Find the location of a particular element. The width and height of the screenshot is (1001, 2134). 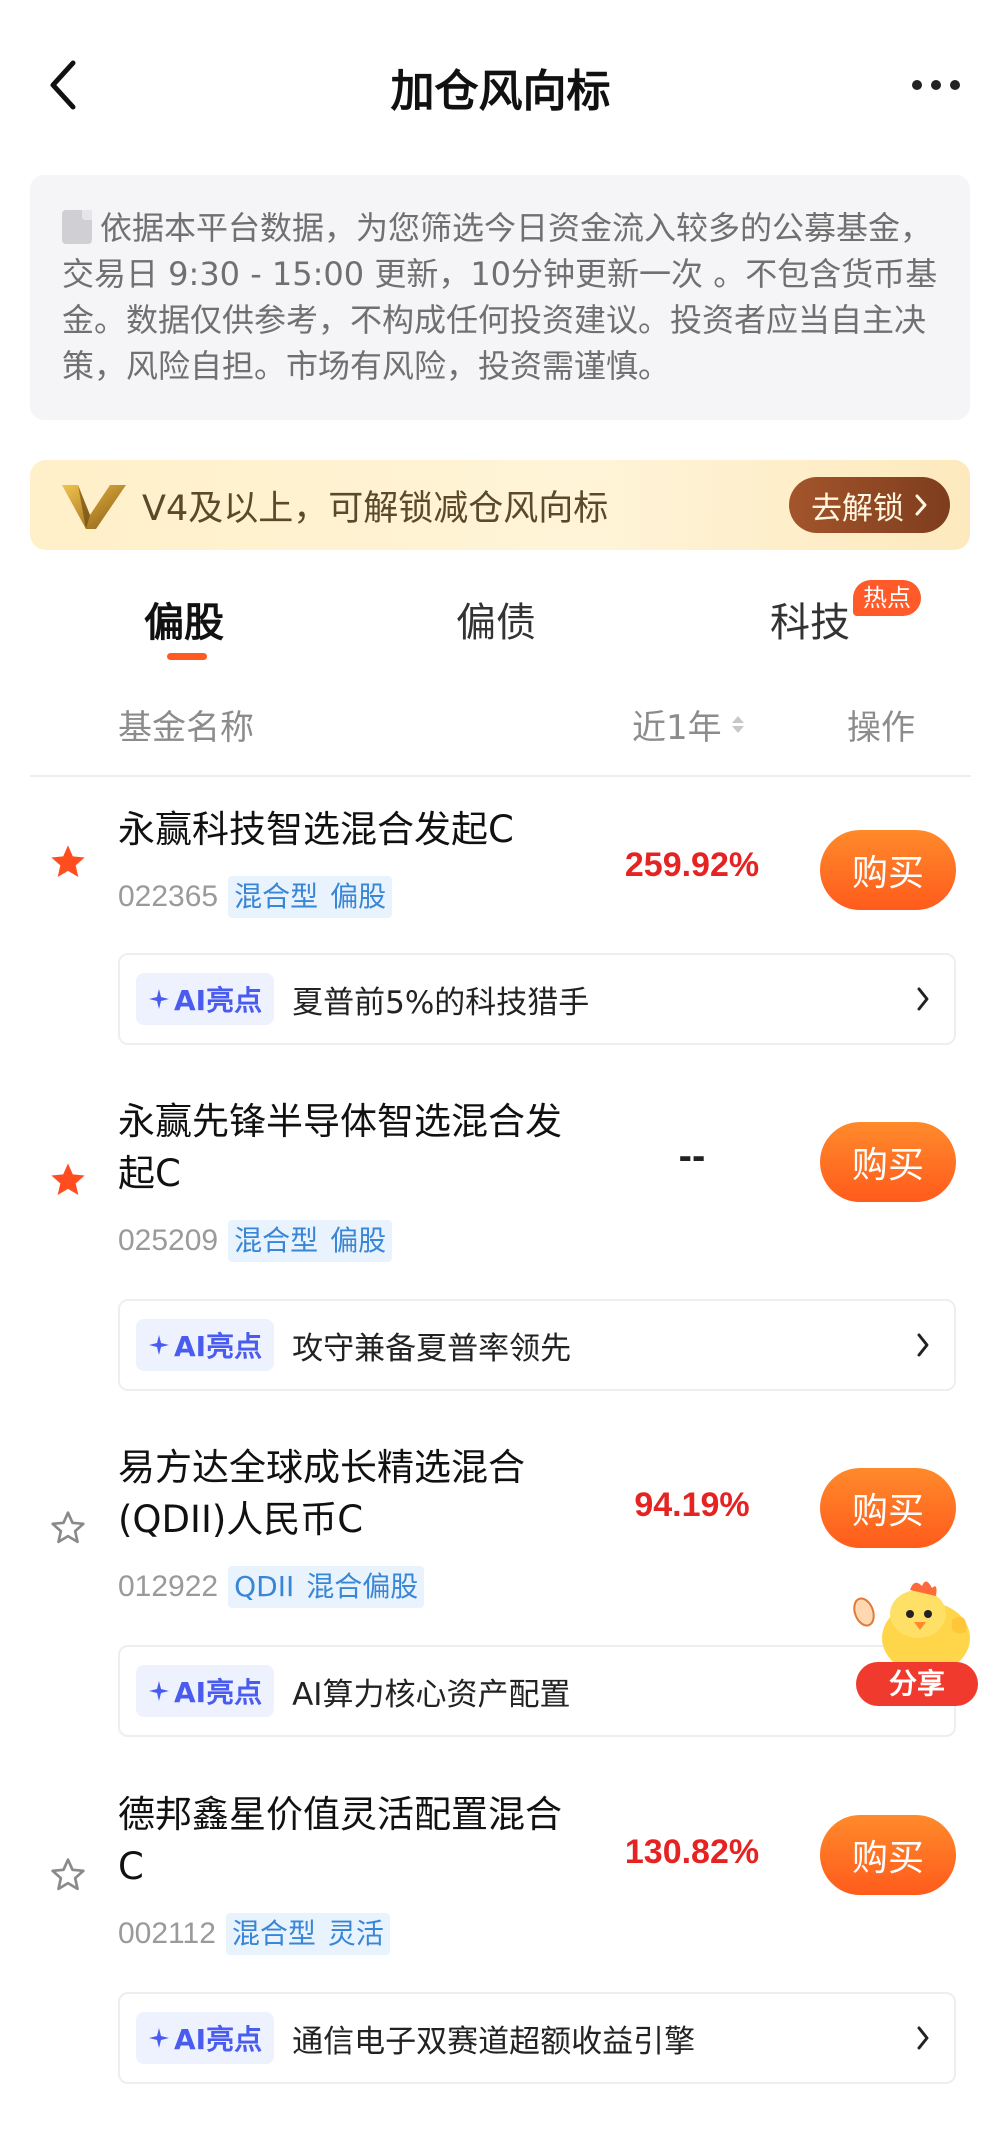

ai-highlight-text: 通信电子双赛道超额收益引擎 is located at coordinates (494, 2041).